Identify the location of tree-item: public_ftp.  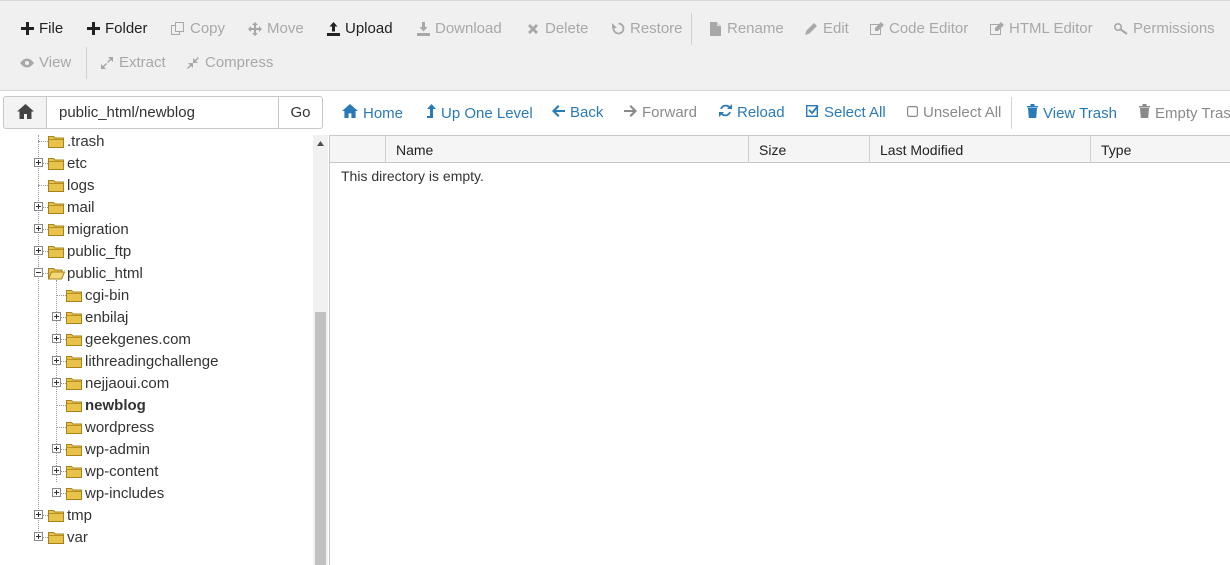
(89, 251).